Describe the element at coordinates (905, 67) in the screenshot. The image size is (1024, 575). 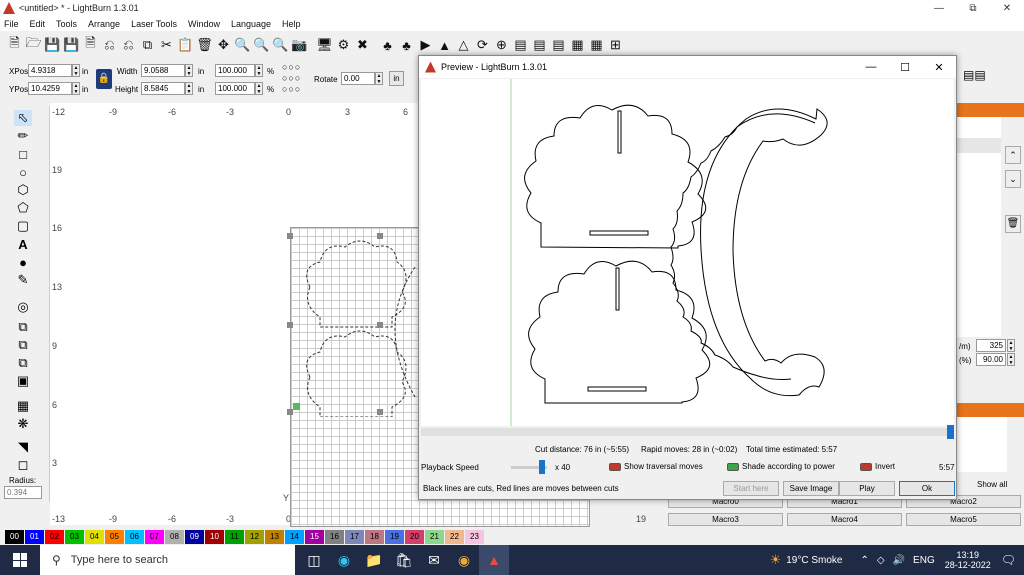
I see `maximize-icon: ☐` at that location.